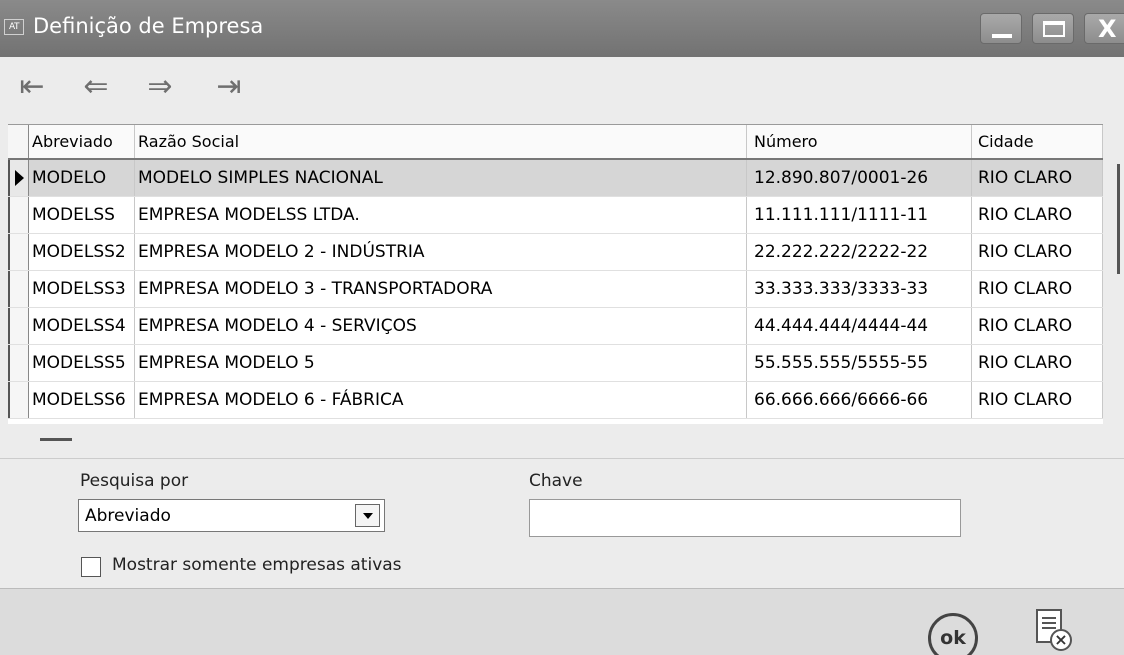  What do you see at coordinates (14, 27) in the screenshot?
I see `app-icon: AT` at bounding box center [14, 27].